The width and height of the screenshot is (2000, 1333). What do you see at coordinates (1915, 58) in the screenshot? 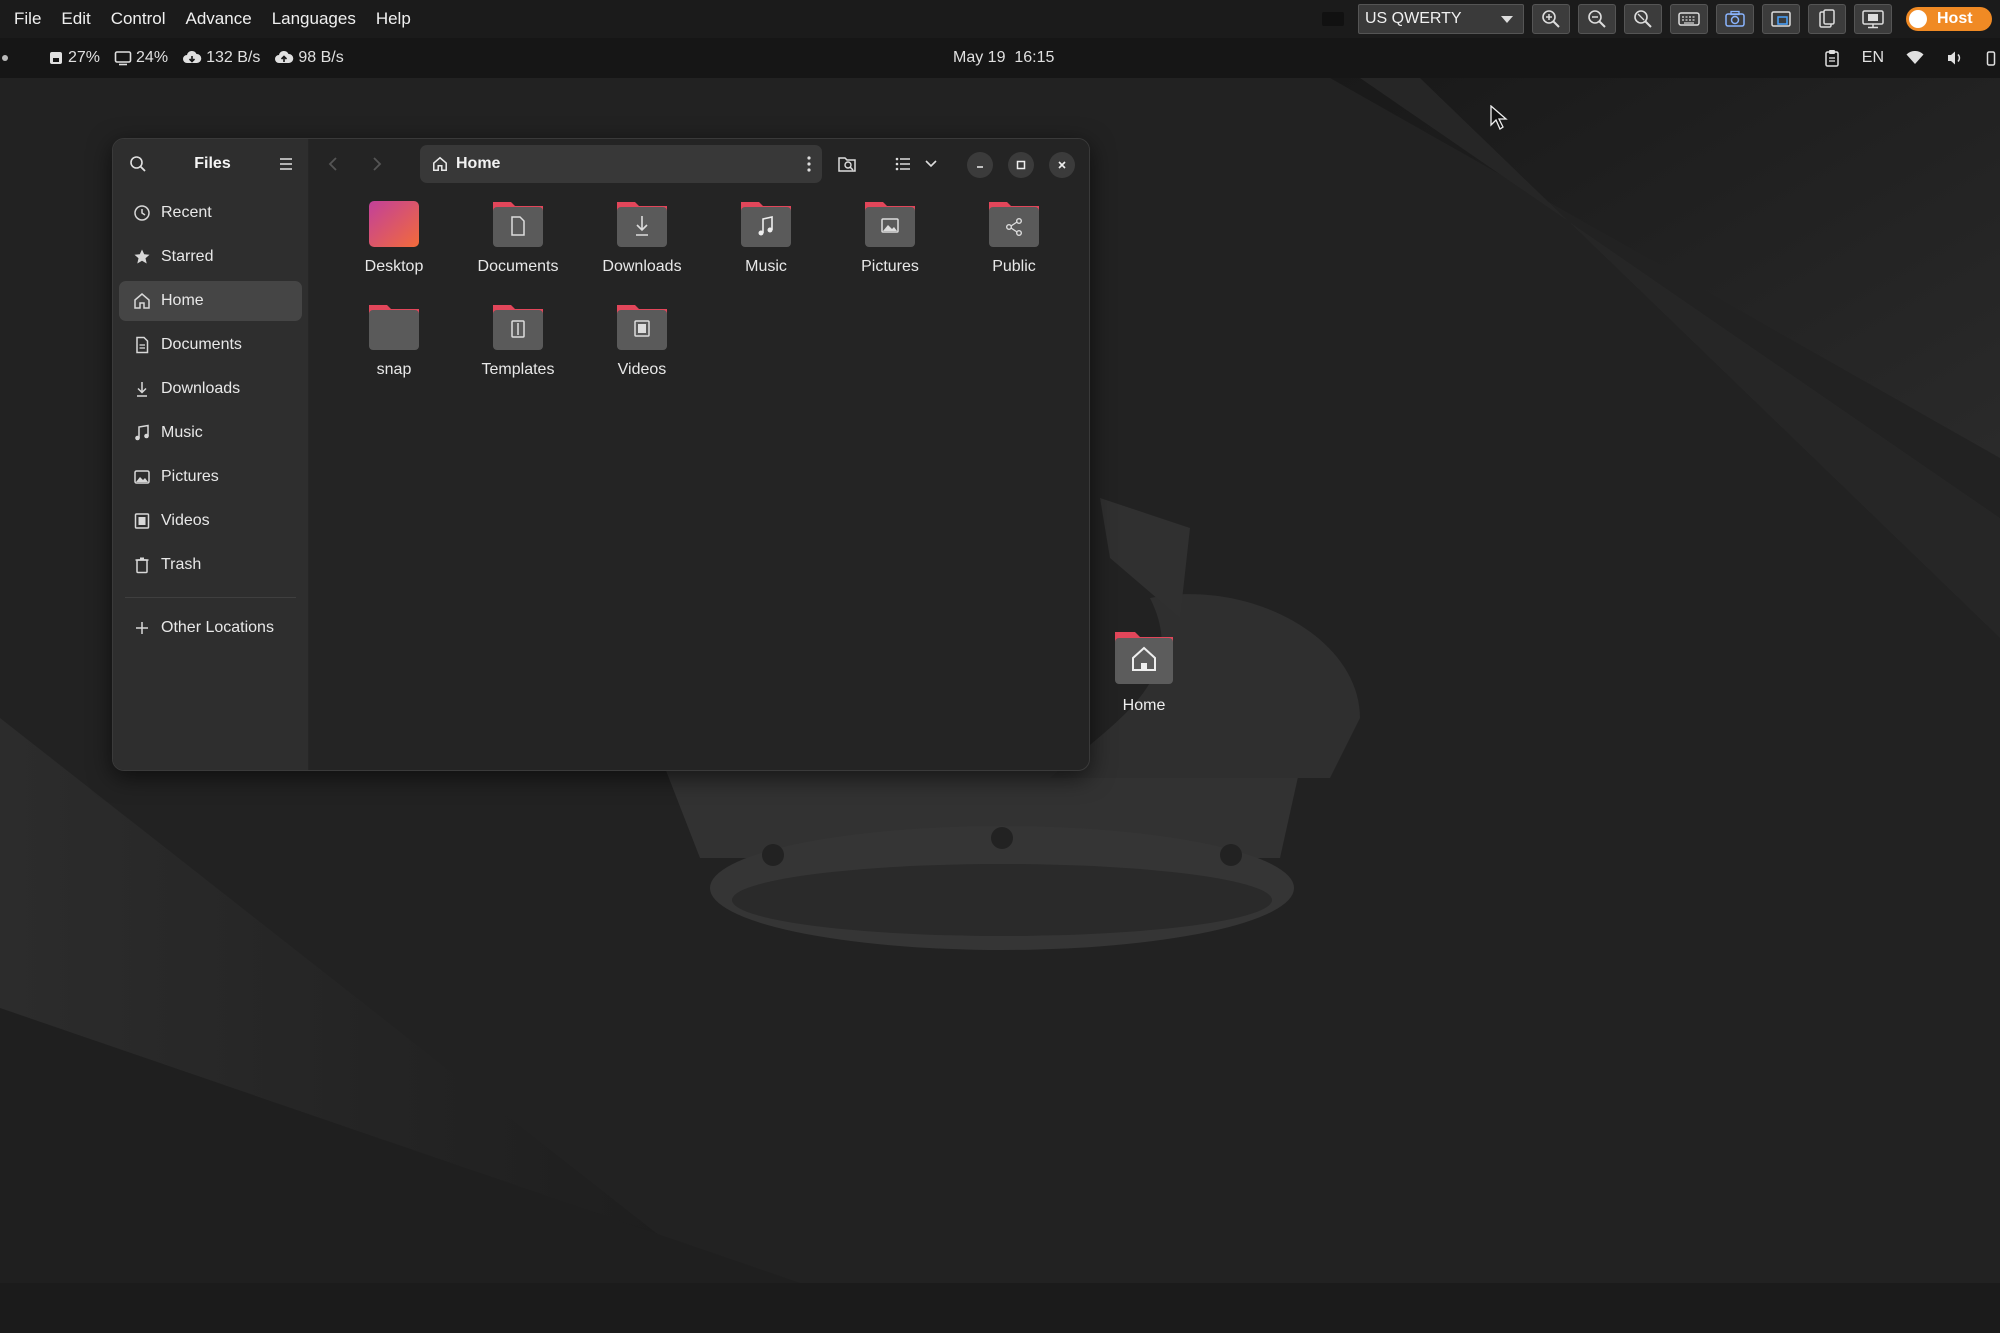
I see `wifi-icon` at bounding box center [1915, 58].